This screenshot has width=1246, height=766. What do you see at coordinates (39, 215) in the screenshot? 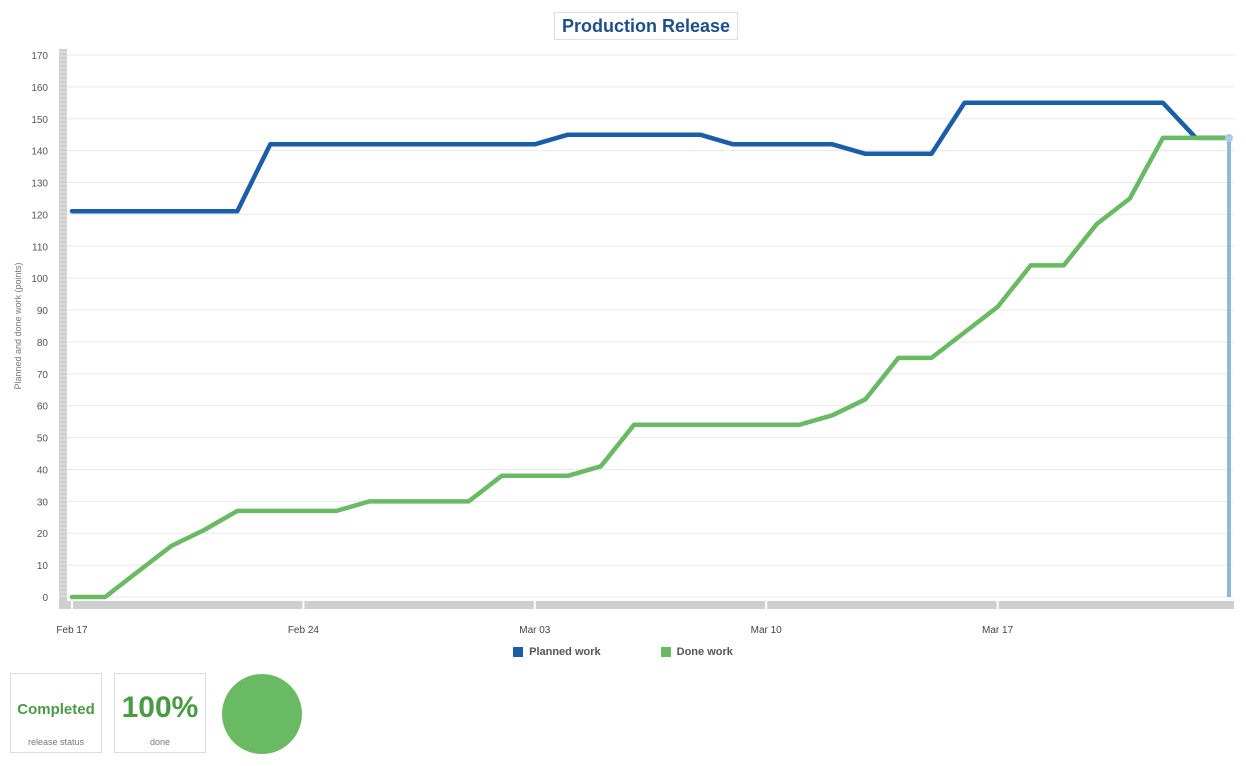
I see `y-tick-label: 120` at bounding box center [39, 215].